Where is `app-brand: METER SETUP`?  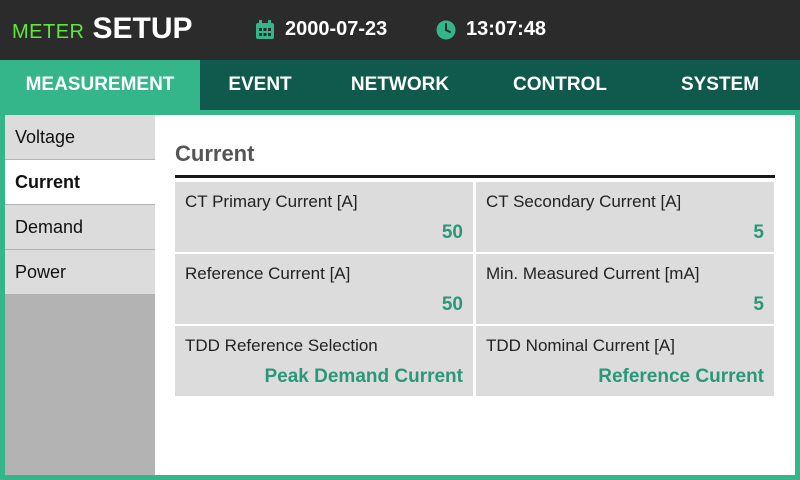
app-brand: METER SETUP is located at coordinates (102, 30).